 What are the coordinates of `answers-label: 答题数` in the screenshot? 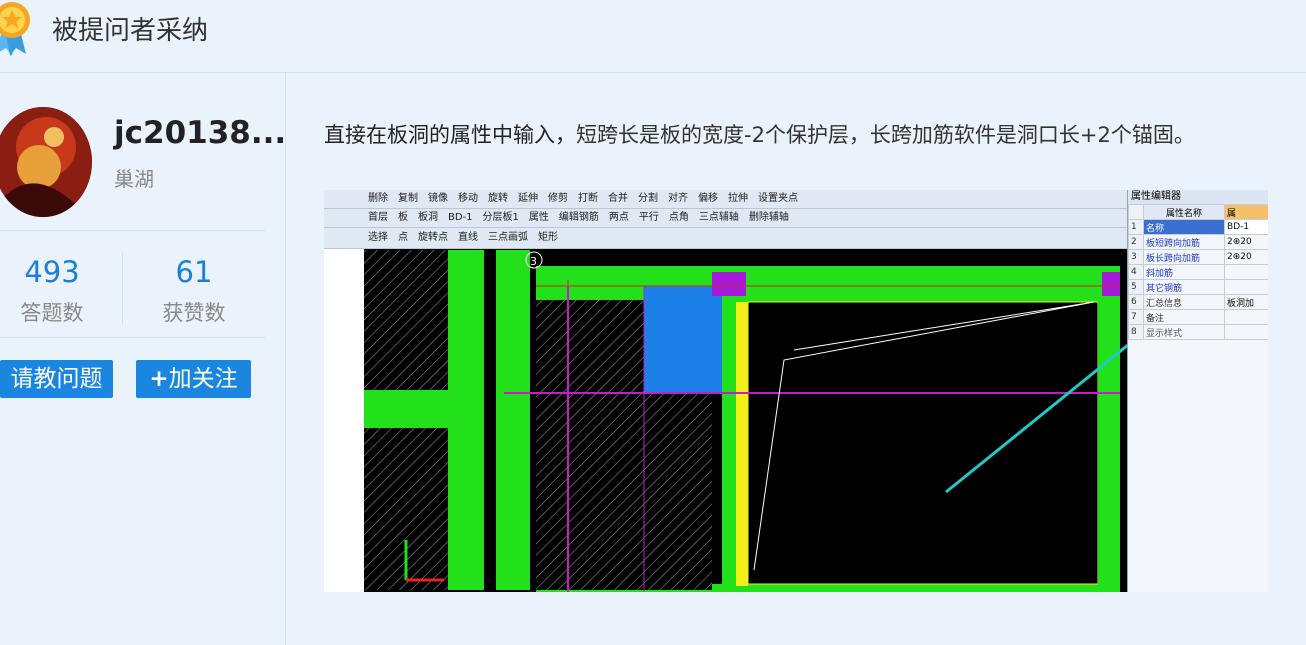 It's located at (52, 313).